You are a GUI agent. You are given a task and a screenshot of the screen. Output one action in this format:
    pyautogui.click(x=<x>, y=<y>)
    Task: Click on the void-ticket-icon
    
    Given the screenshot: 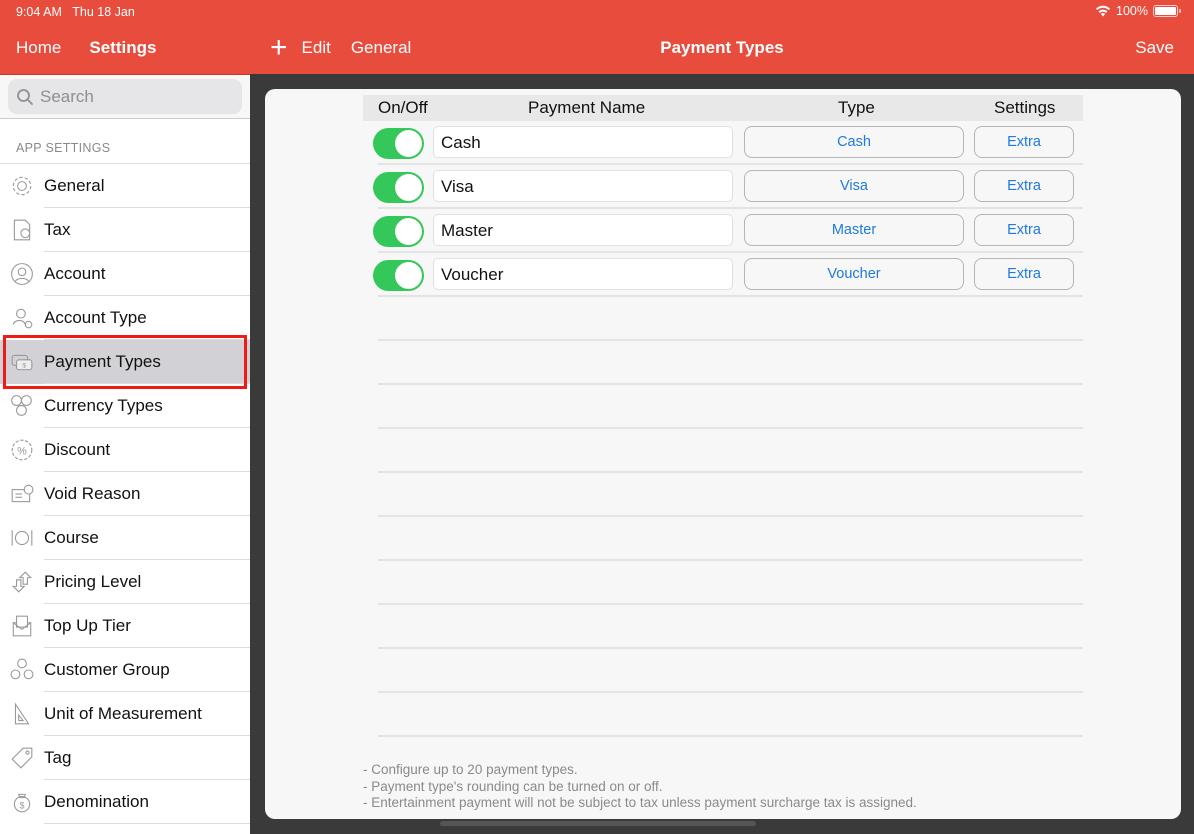 What is the action you would take?
    pyautogui.click(x=22, y=494)
    